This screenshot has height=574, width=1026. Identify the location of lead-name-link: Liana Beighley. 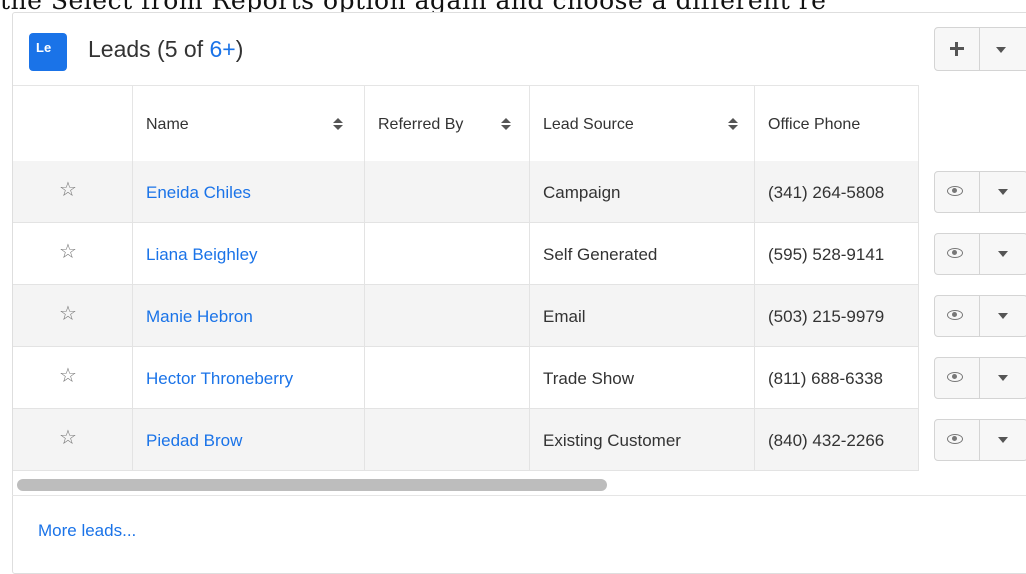
(202, 255).